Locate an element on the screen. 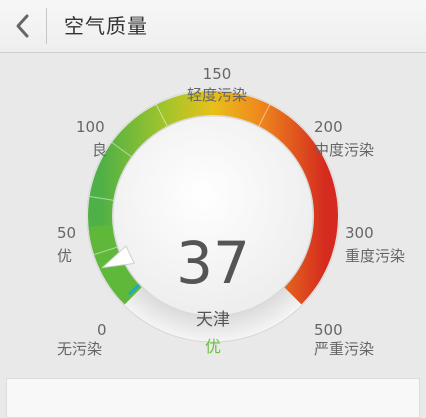  bottom-card is located at coordinates (213, 398).